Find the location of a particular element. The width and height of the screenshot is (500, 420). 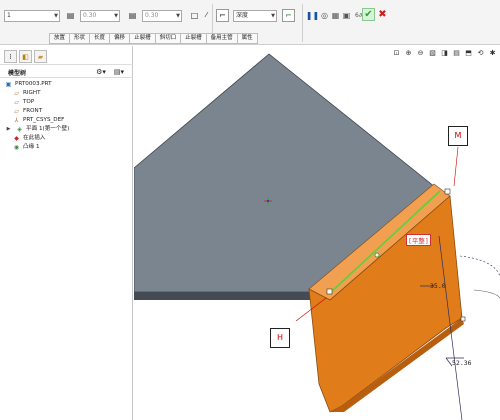

tree-item-label: 凸缘 1 is located at coordinates (31, 147).